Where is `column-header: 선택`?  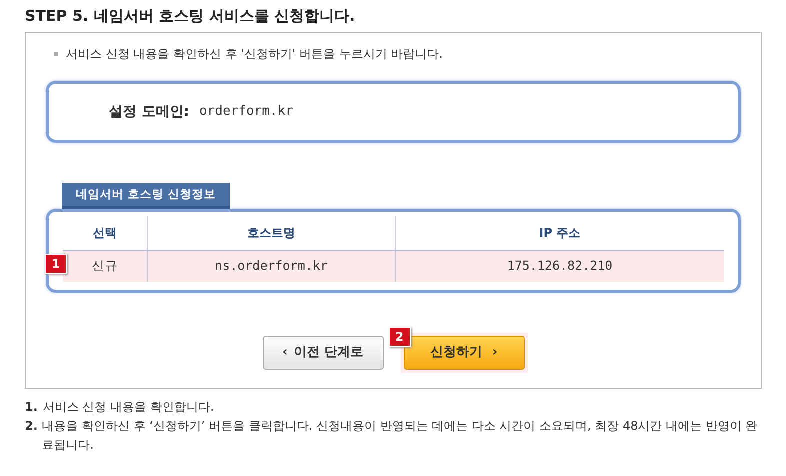
column-header: 선택 is located at coordinates (105, 233).